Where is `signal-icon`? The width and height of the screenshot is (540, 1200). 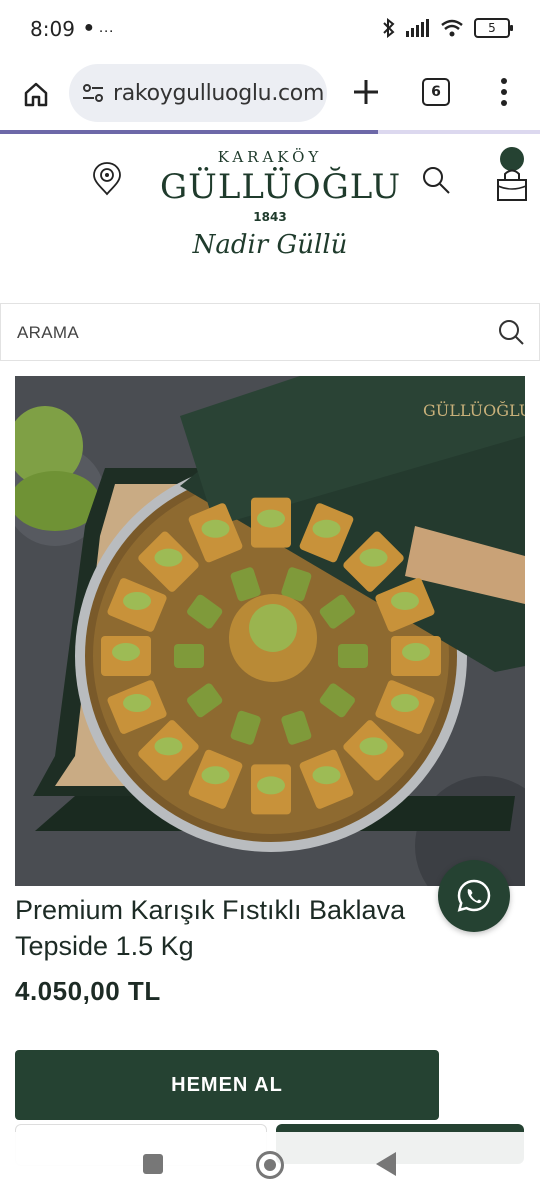
signal-icon is located at coordinates (417, 28).